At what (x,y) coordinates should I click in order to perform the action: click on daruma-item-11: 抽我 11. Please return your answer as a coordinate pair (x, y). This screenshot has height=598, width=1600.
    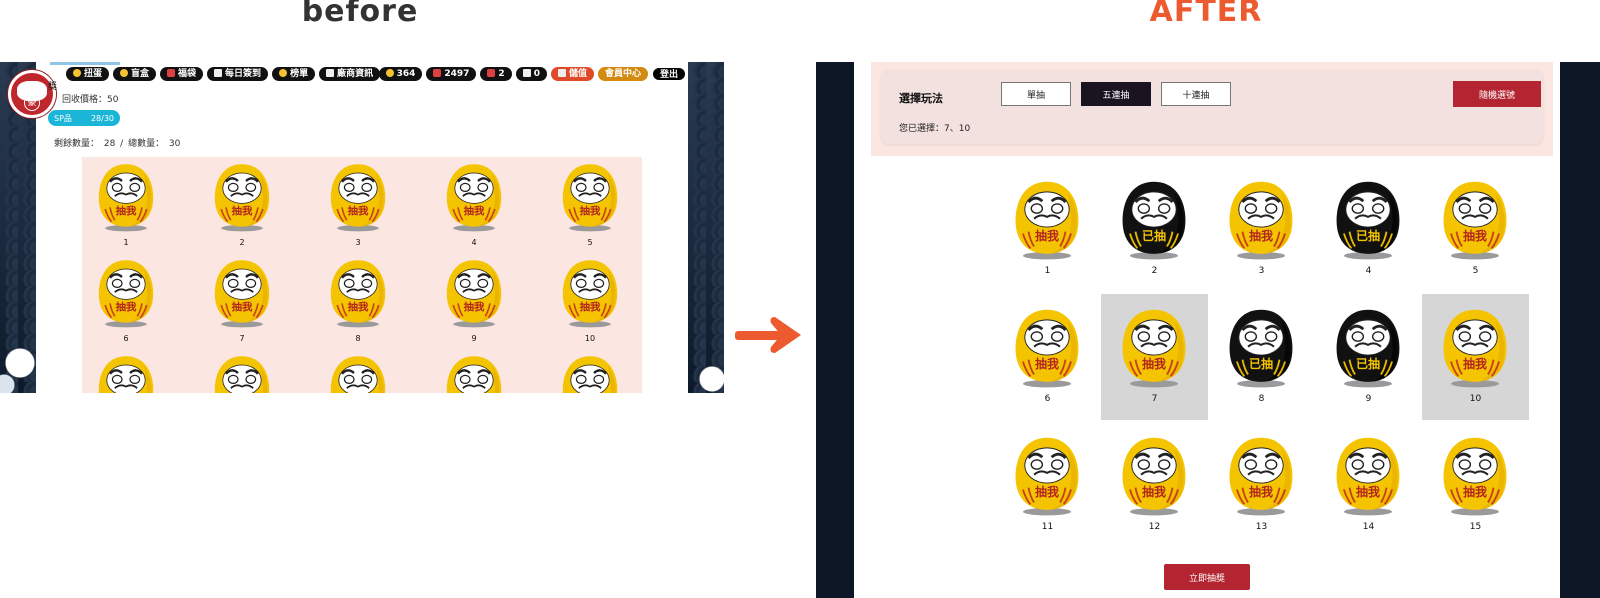
    Looking at the image, I should click on (1047, 485).